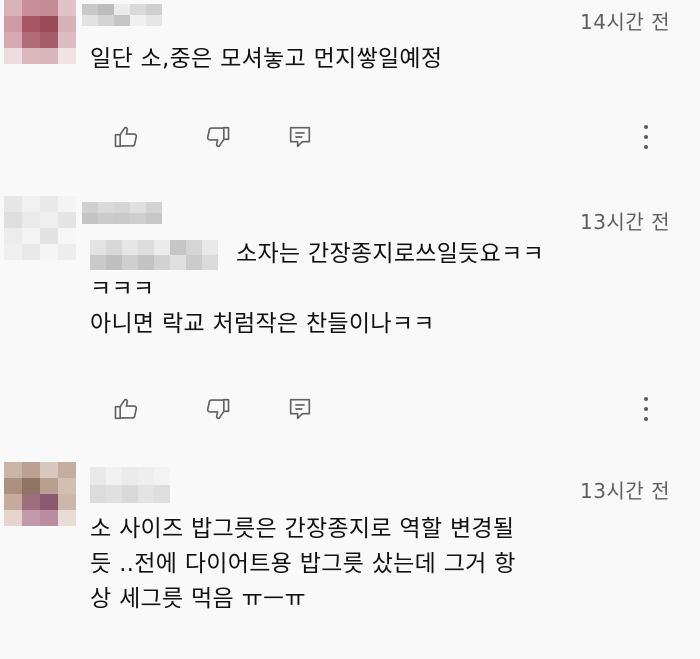 This screenshot has width=700, height=659. What do you see at coordinates (266, 59) in the screenshot?
I see `comment-text-line: 일단 소,중은 모셔놓고 먼지쌓일예정` at bounding box center [266, 59].